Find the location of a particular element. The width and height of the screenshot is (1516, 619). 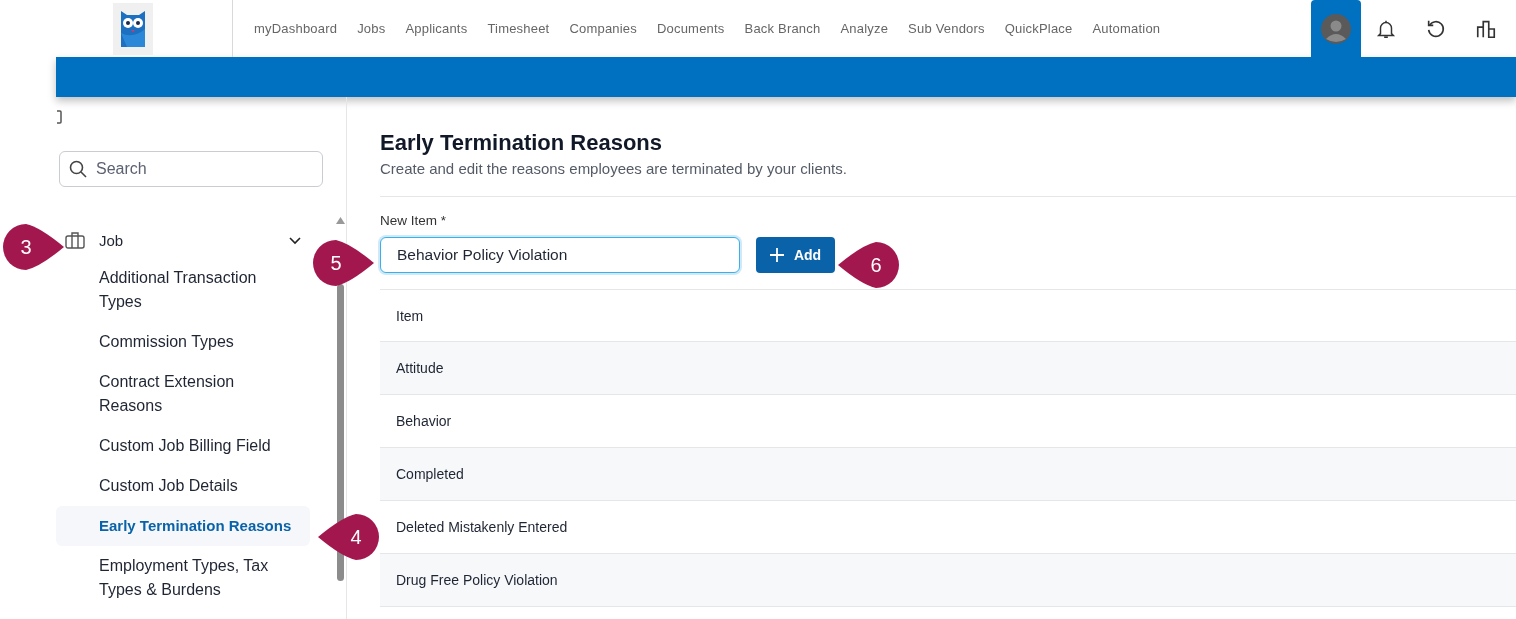

table-cell: Attitude is located at coordinates (420, 368).